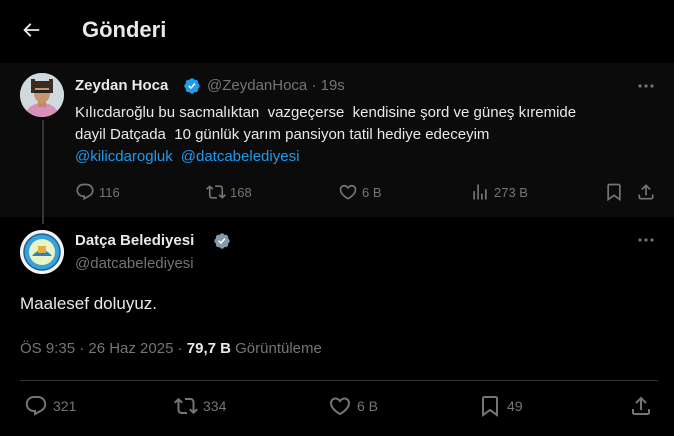 This screenshot has width=674, height=436. What do you see at coordinates (31, 30) in the screenshot?
I see `arrow-left-icon` at bounding box center [31, 30].